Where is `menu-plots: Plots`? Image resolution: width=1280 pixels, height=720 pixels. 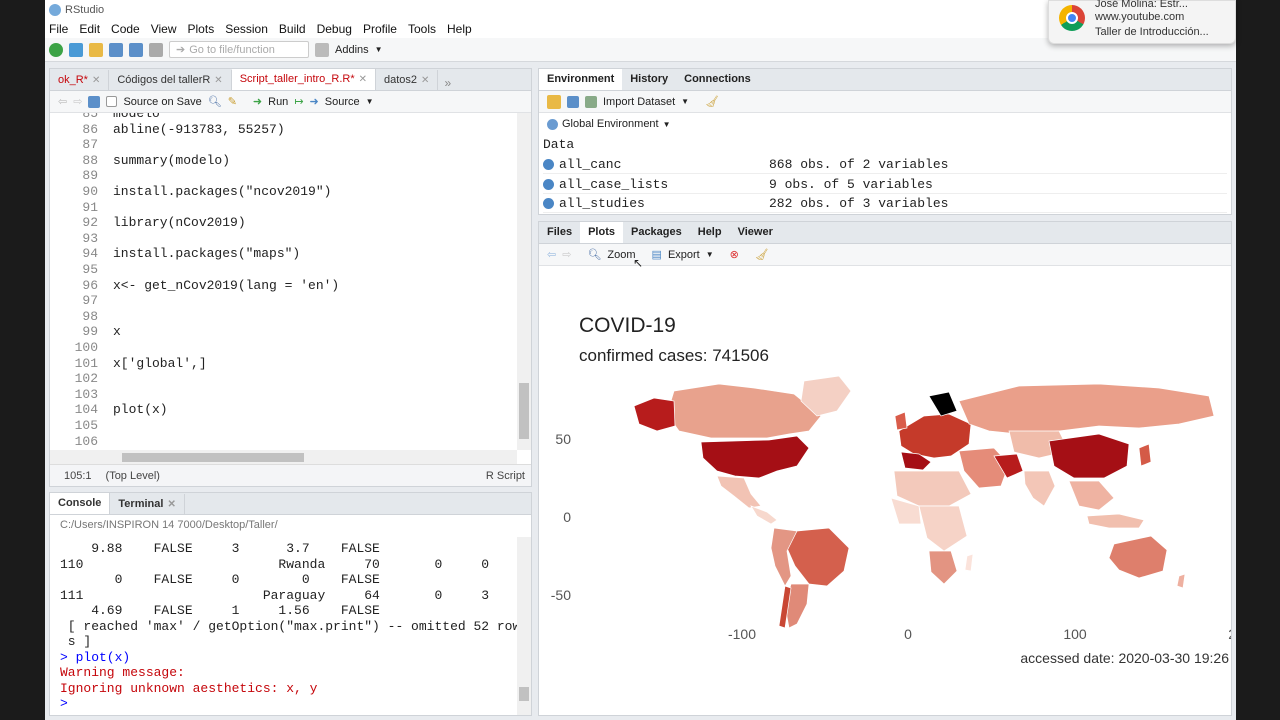 menu-plots: Plots is located at coordinates (203, 29).